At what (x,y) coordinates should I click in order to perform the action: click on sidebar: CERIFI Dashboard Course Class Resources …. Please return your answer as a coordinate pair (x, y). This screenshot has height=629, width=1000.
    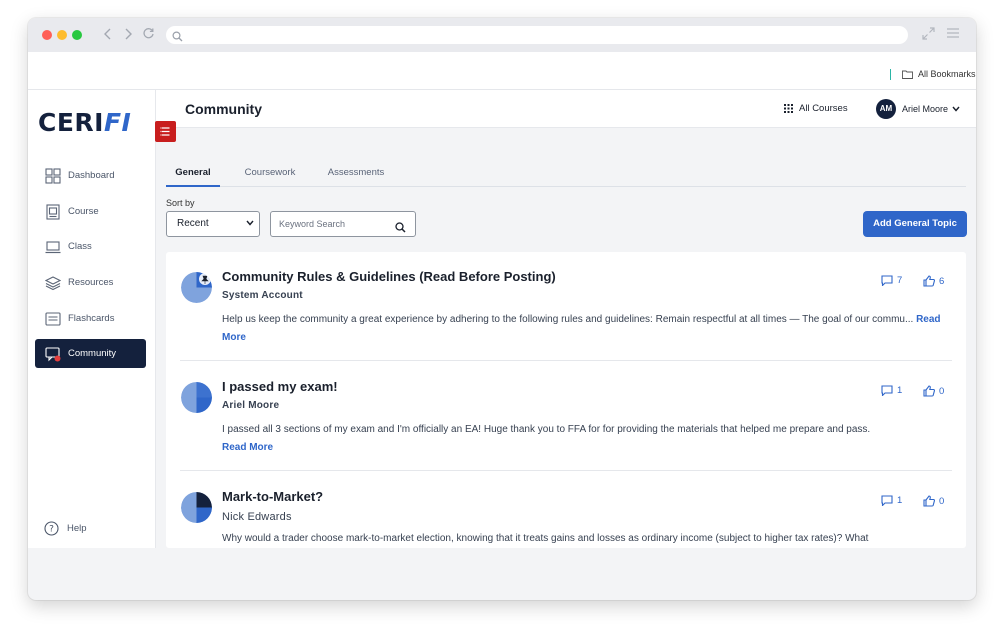
    Looking at the image, I should click on (92, 319).